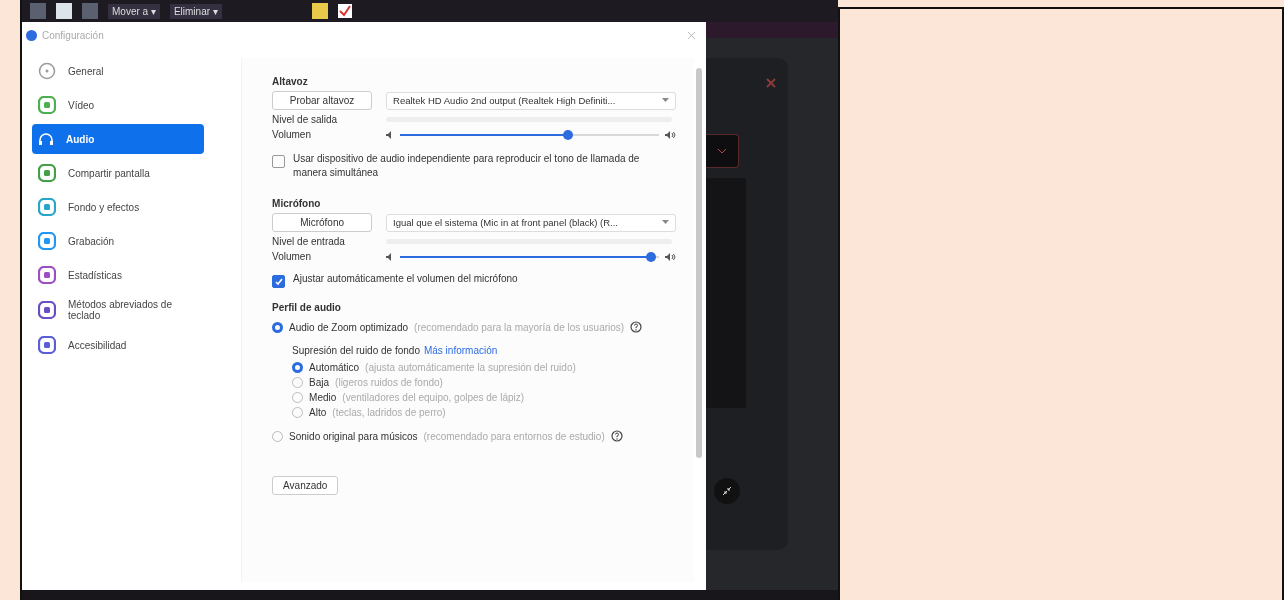 Image resolution: width=1284 pixels, height=600 pixels. Describe the element at coordinates (118, 310) in the screenshot. I see `sidebar-item: Métodos abreviados de teclado` at that location.